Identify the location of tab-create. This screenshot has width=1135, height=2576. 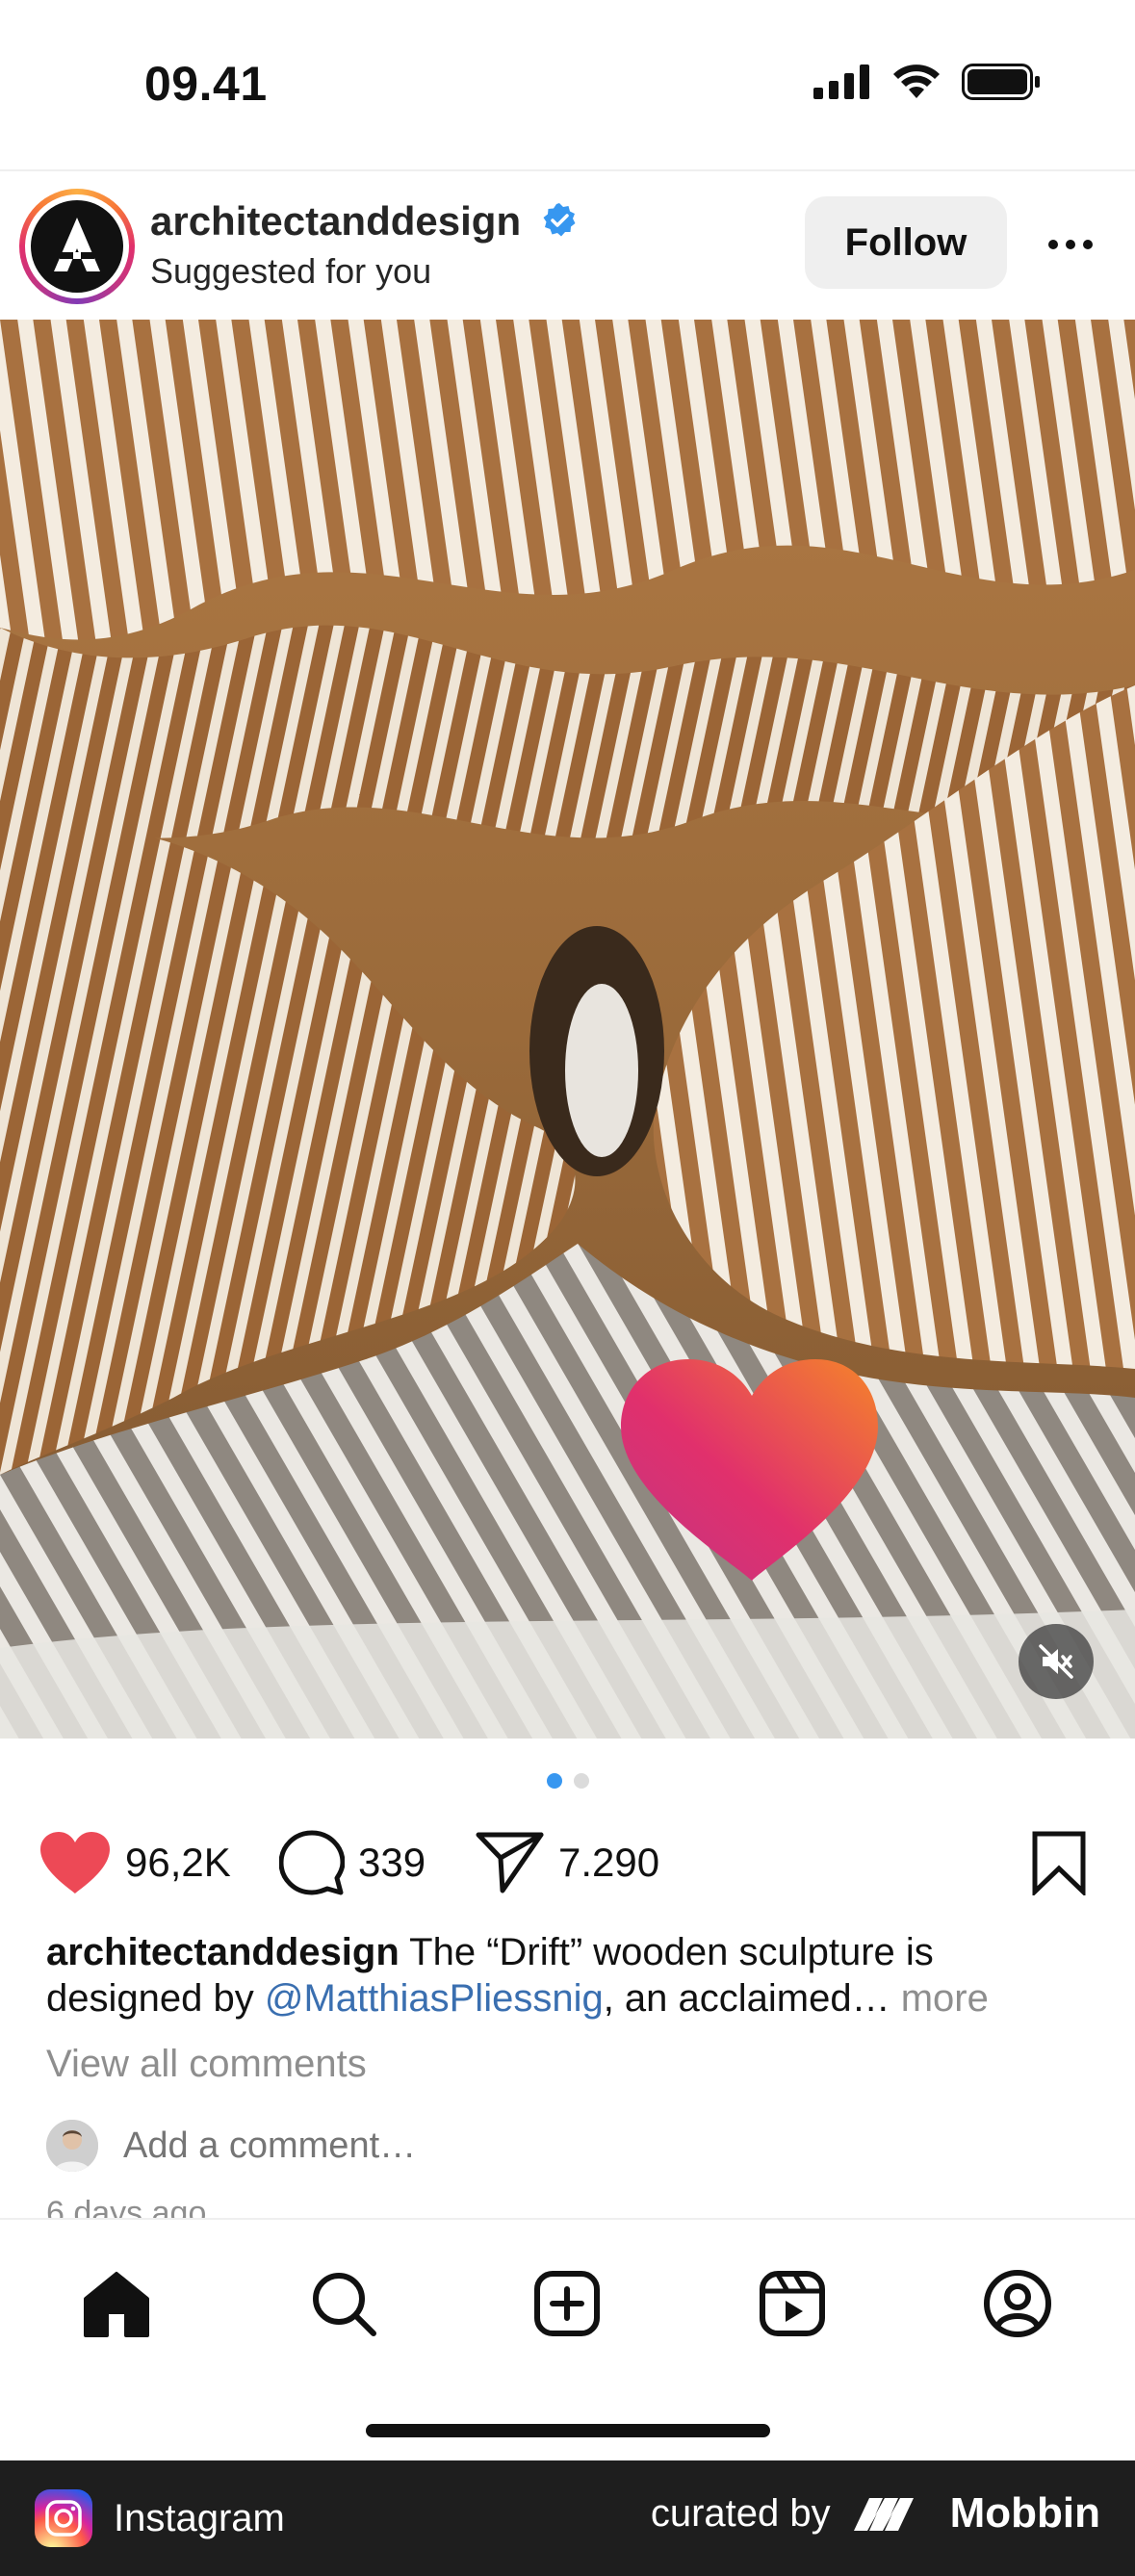
(567, 2303).